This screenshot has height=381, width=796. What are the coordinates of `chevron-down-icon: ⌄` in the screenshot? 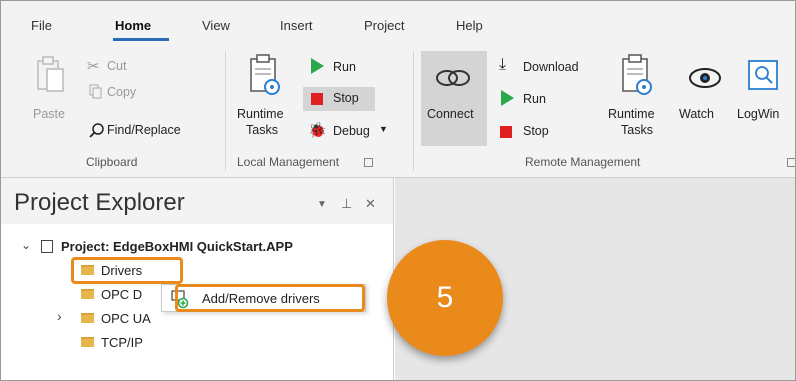 It's located at (26, 245).